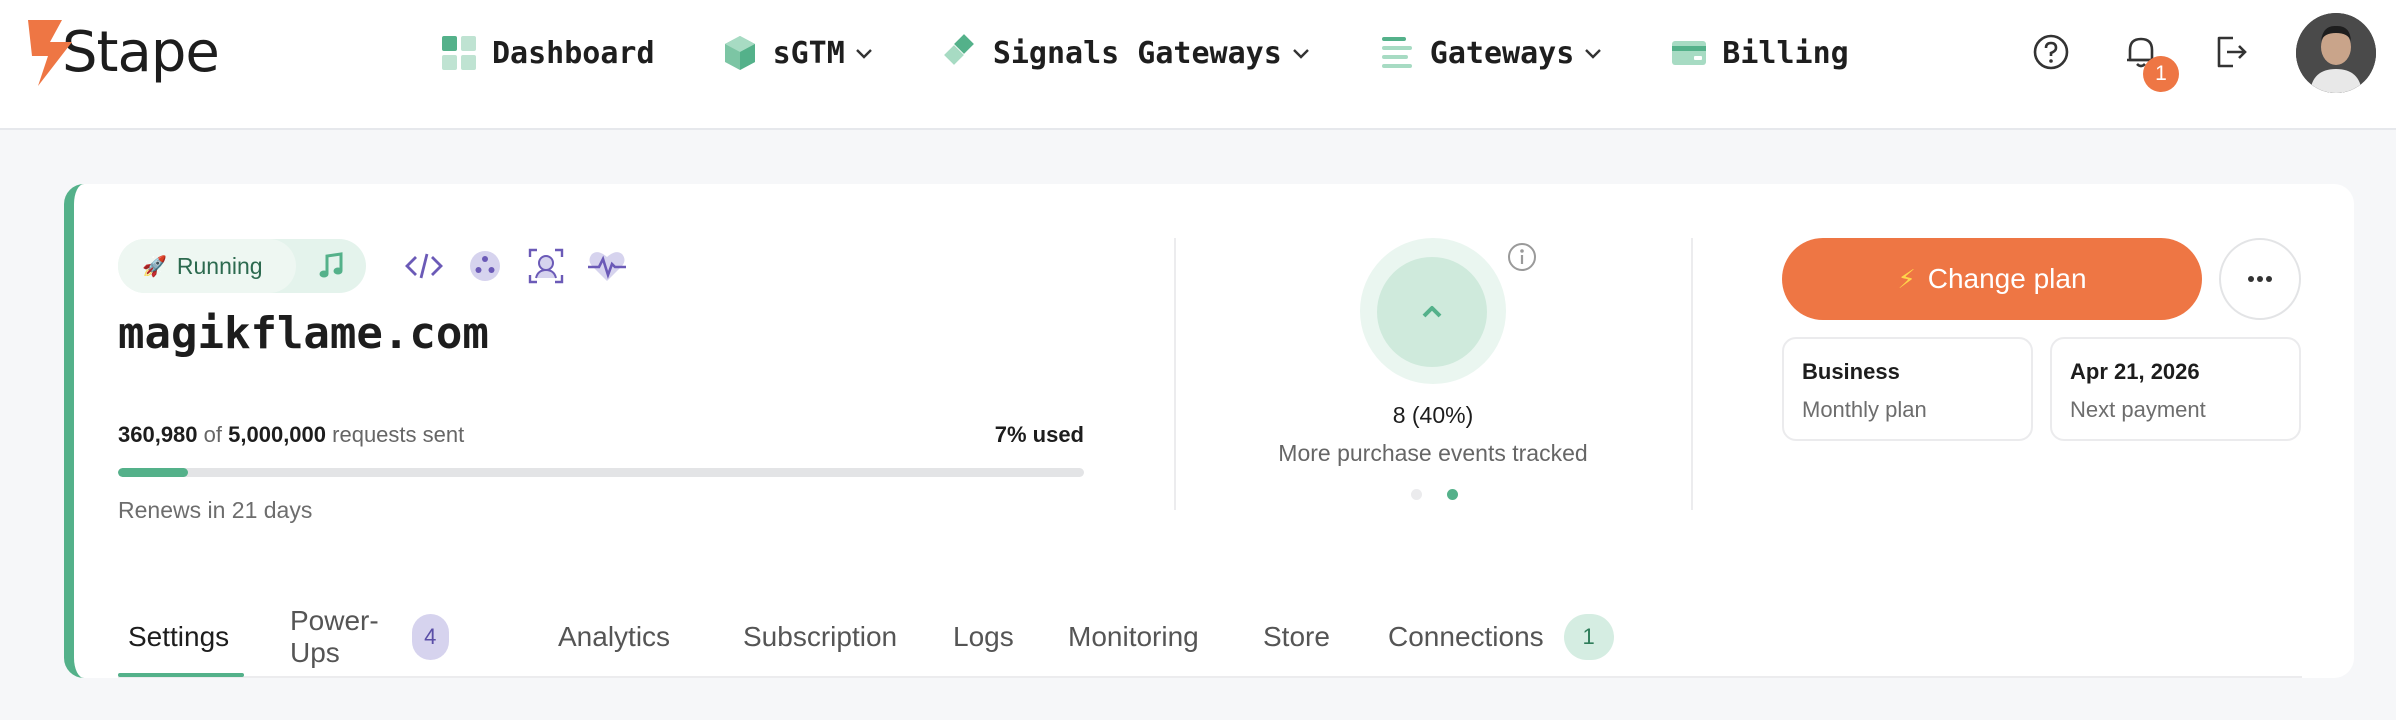 The width and height of the screenshot is (2396, 720). Describe the element at coordinates (1522, 257) in the screenshot. I see `info-icon` at that location.